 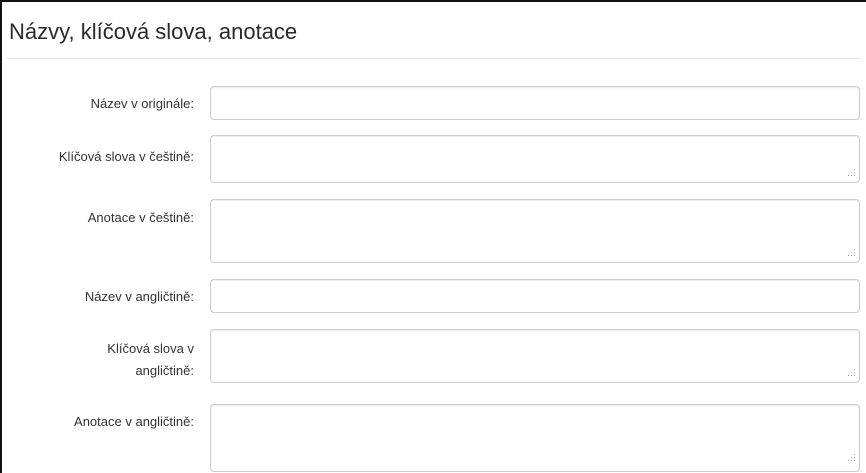 What do you see at coordinates (535, 231) in the screenshot?
I see `abstract-czech-textarea` at bounding box center [535, 231].